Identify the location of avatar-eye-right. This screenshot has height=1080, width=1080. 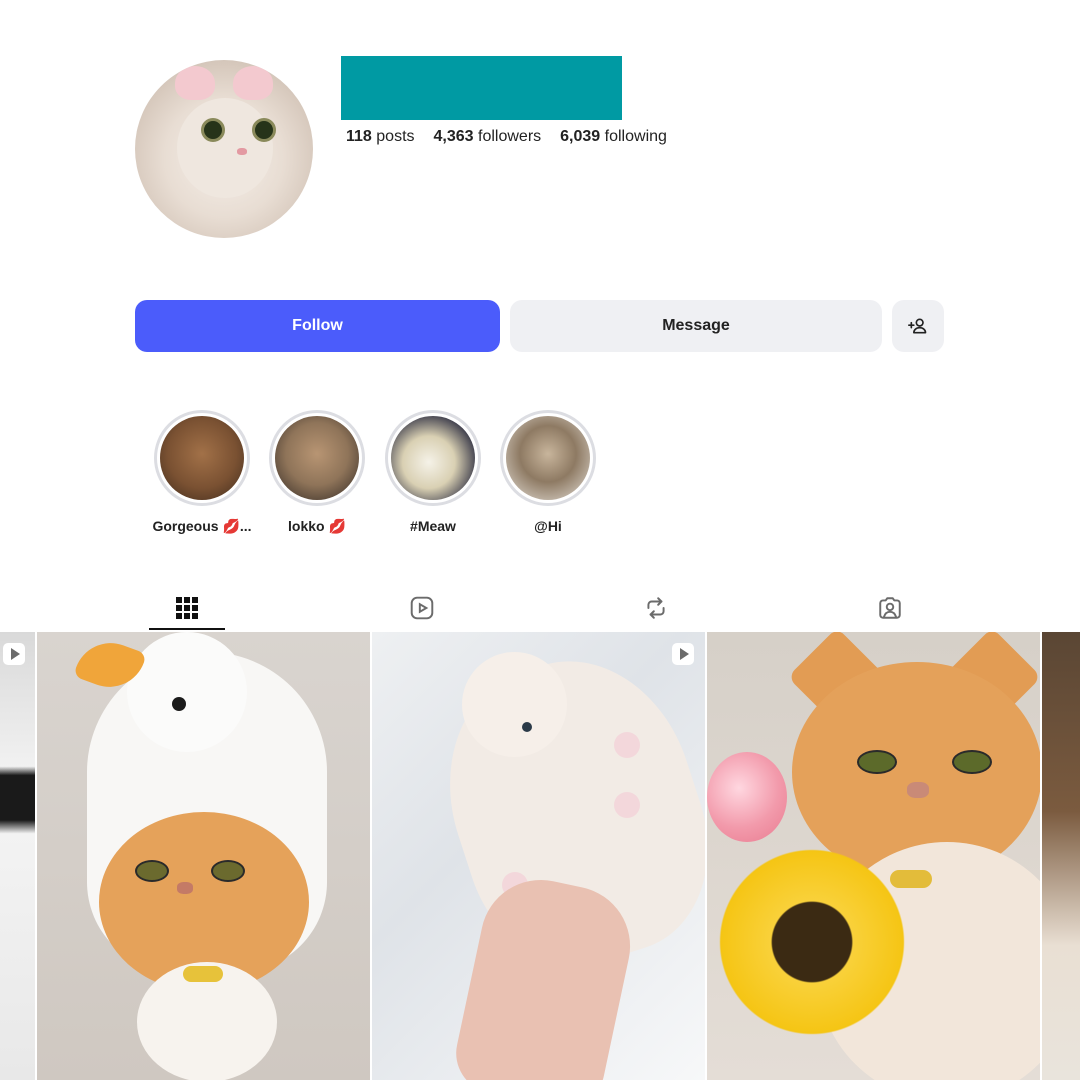
(264, 130).